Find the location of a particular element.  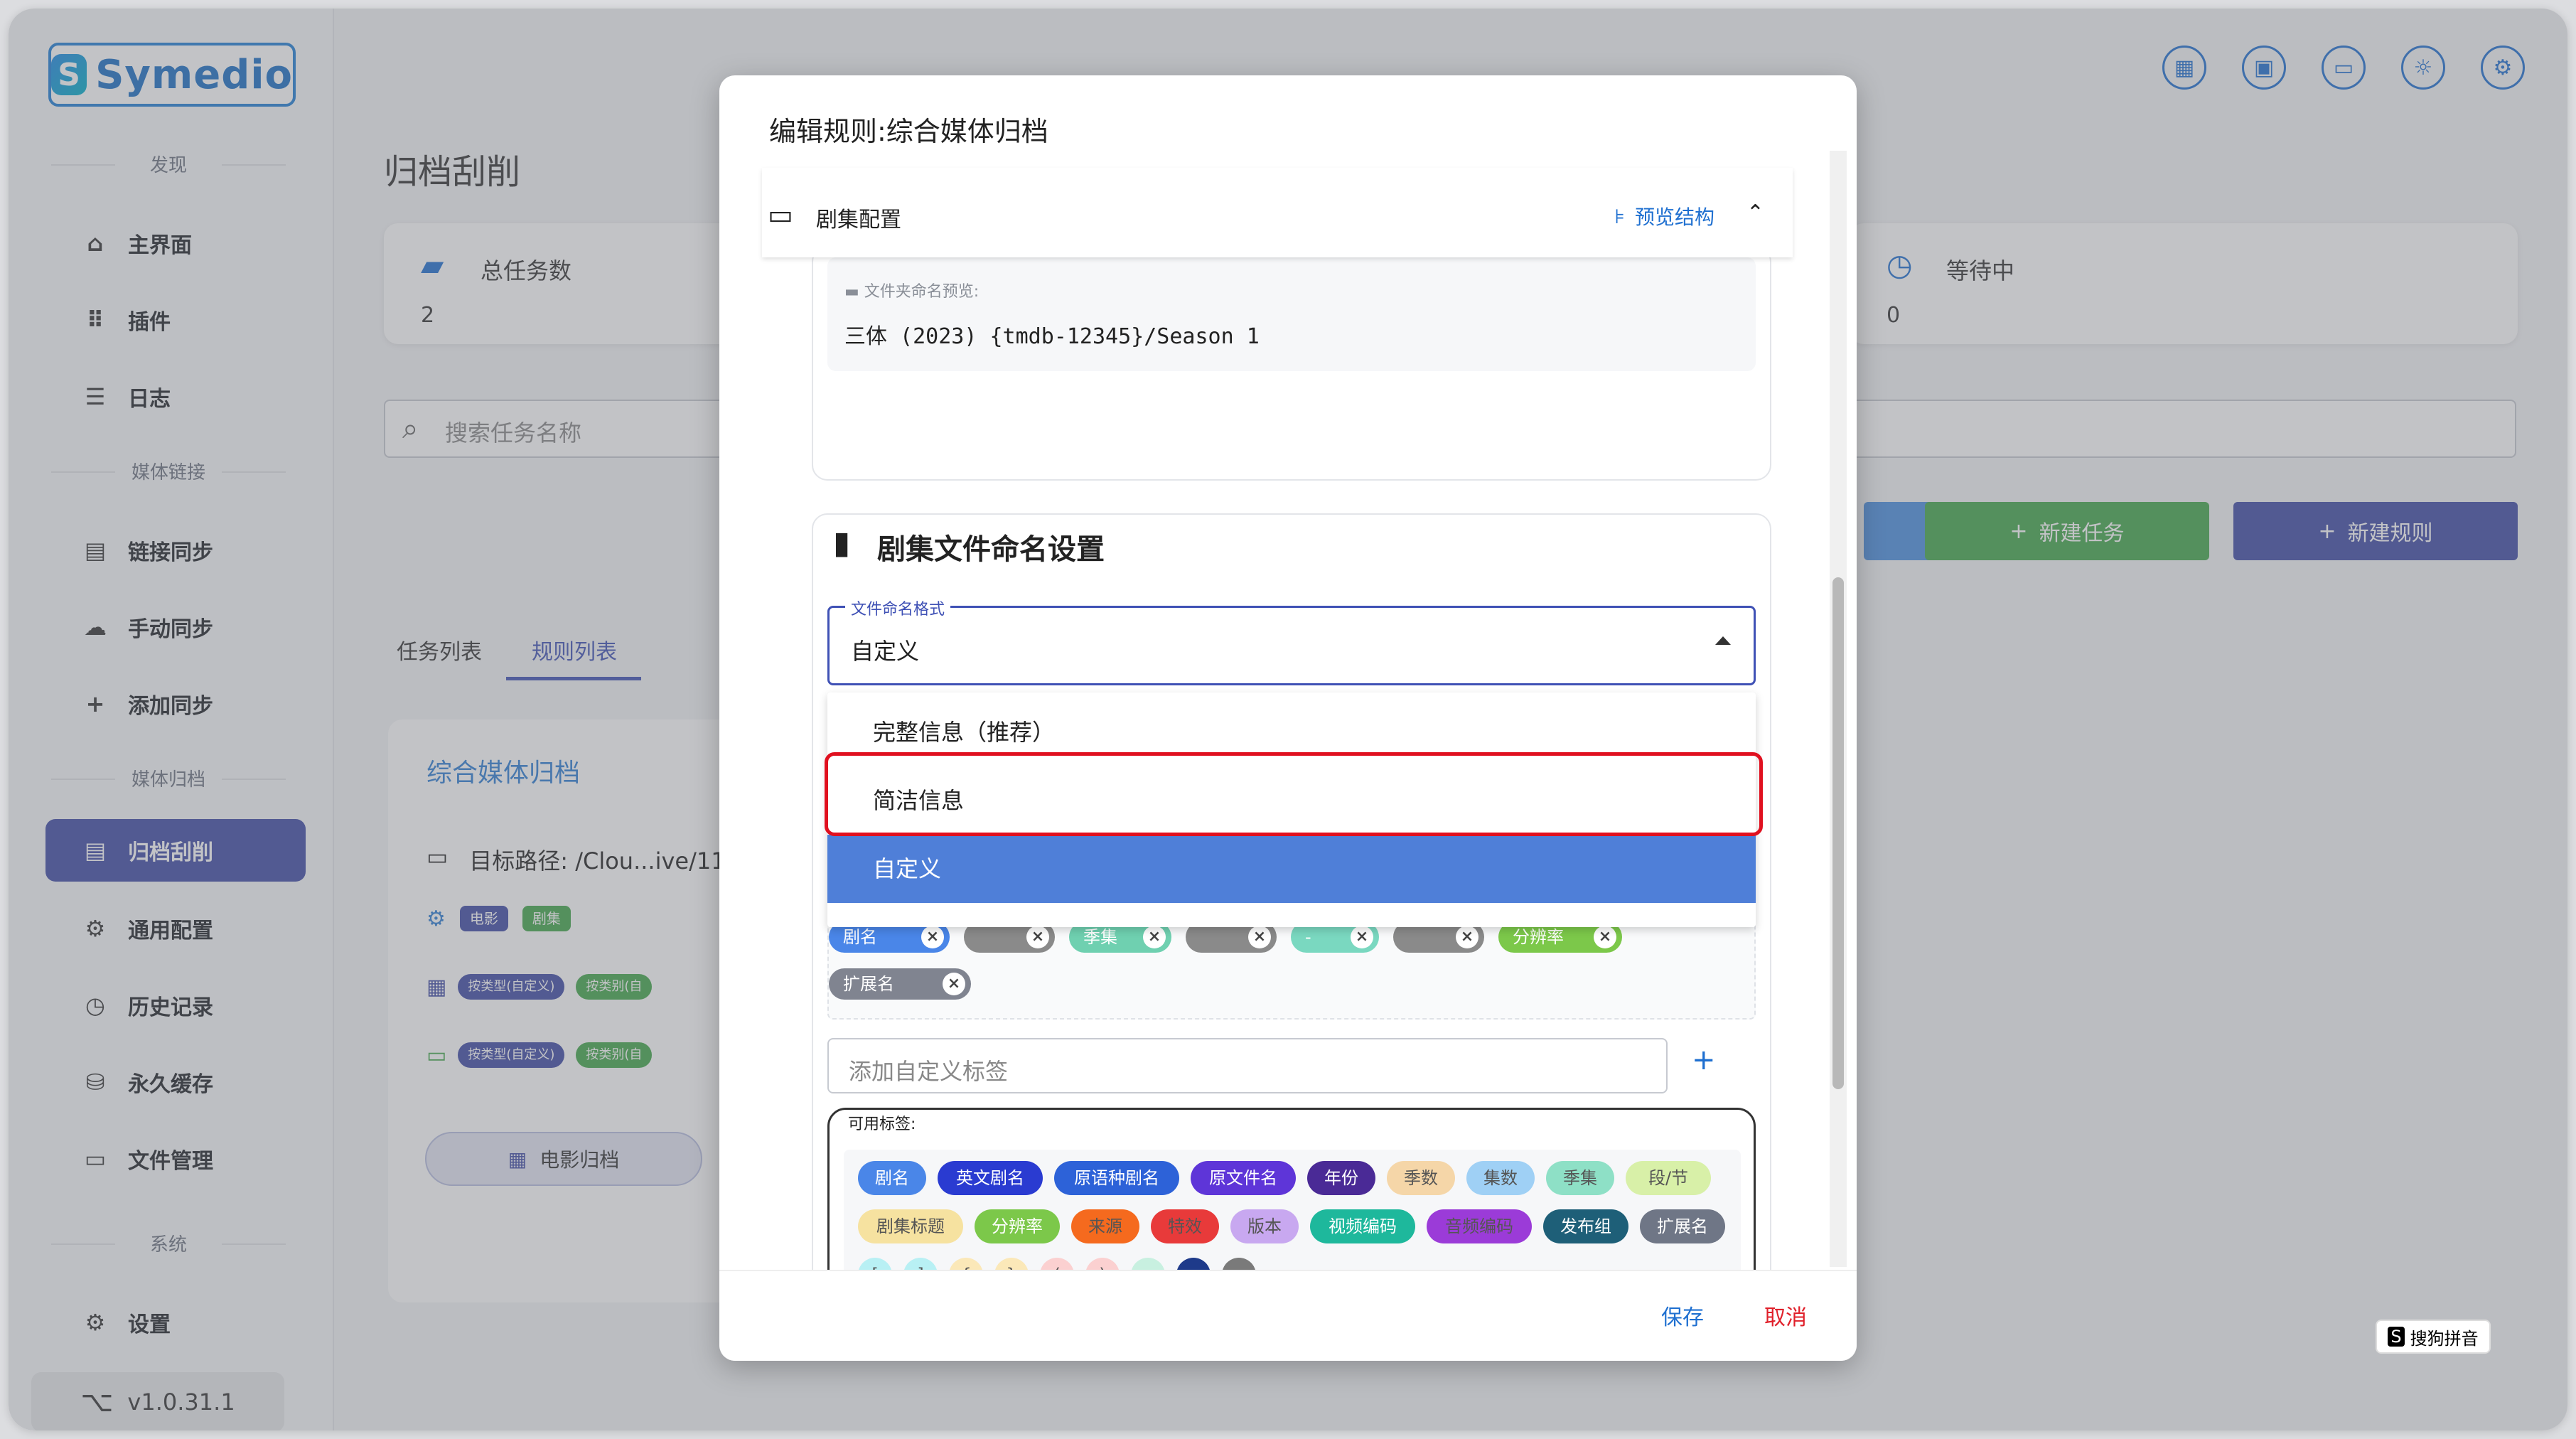

tag-label: 季集 is located at coordinates (1100, 937).